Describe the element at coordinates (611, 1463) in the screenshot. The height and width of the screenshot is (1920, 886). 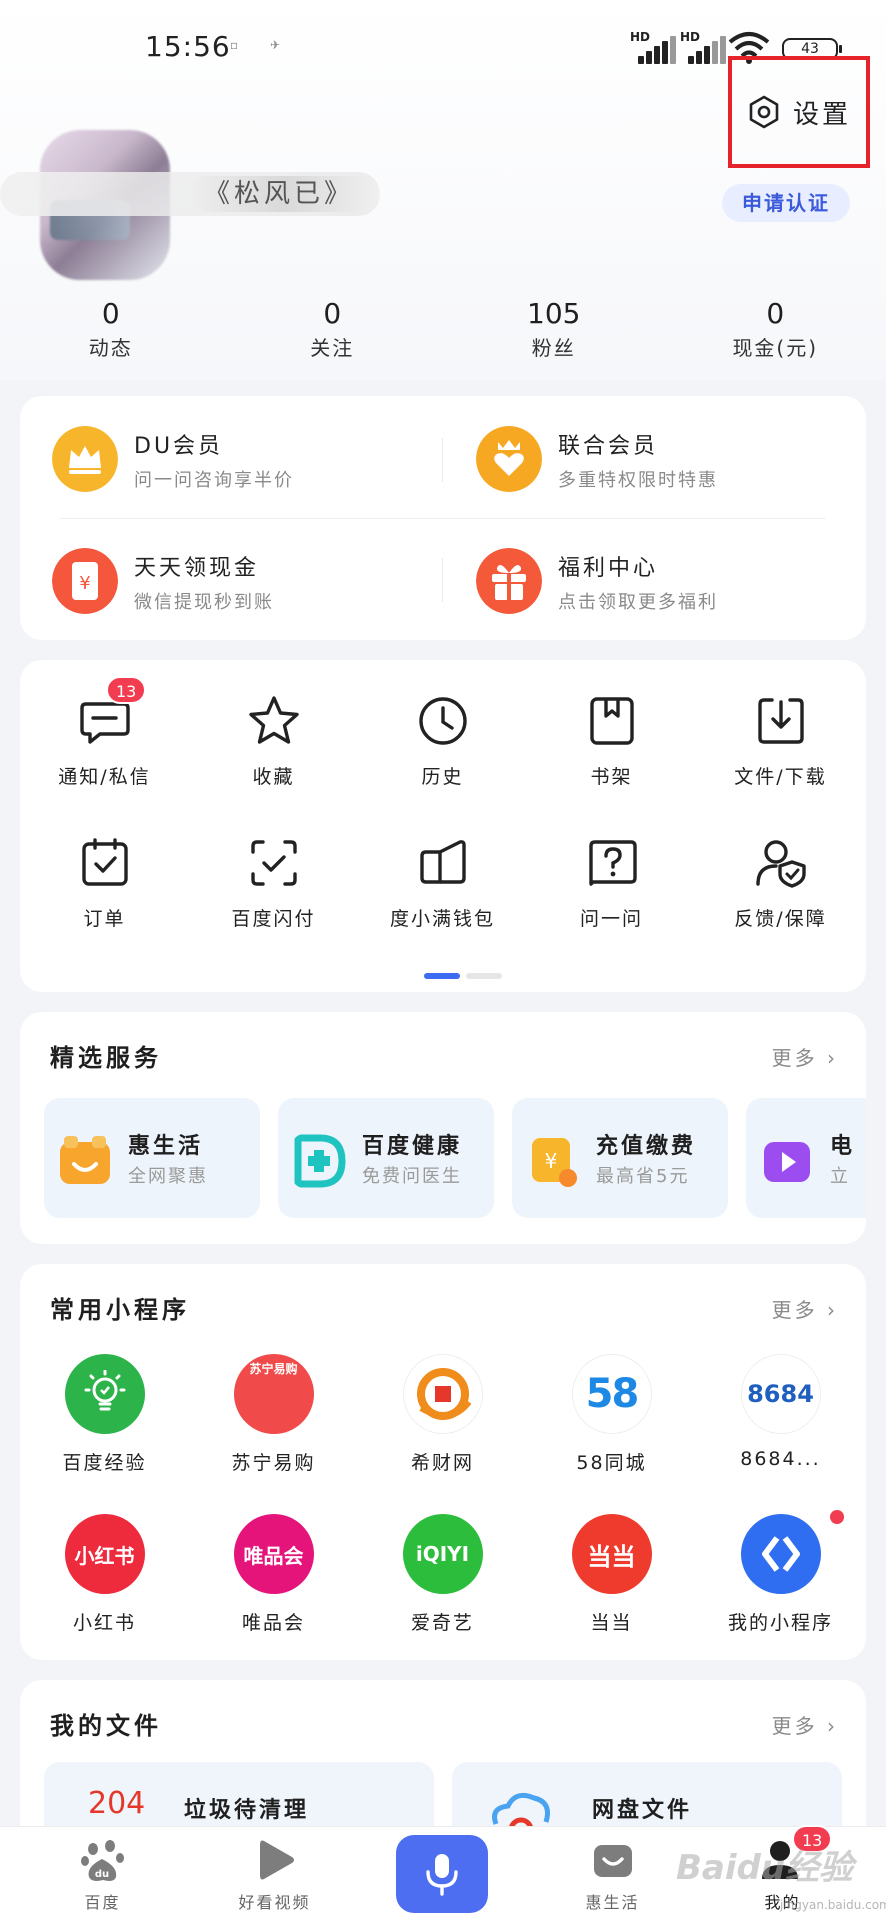
I see `mini-program-label: 58同城` at that location.